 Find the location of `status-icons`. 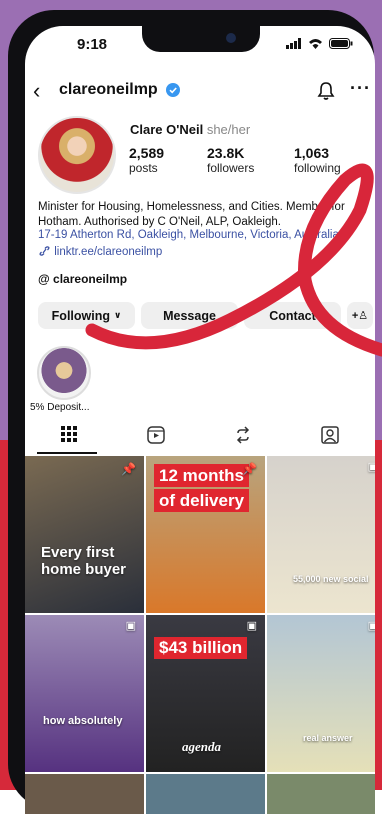

status-icons is located at coordinates (319, 43).